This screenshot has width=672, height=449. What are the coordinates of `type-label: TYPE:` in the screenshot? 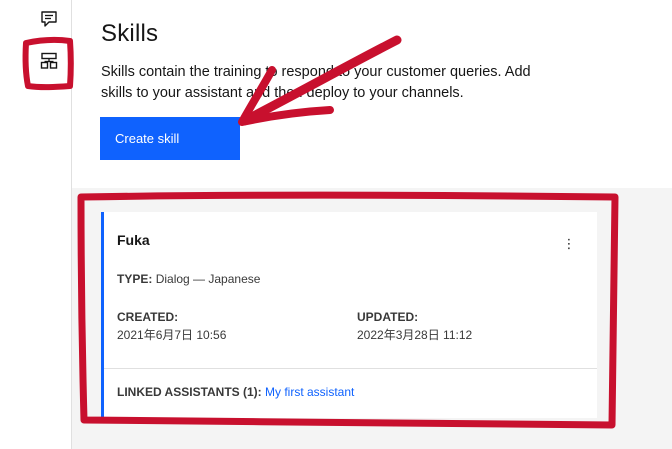 It's located at (135, 279).